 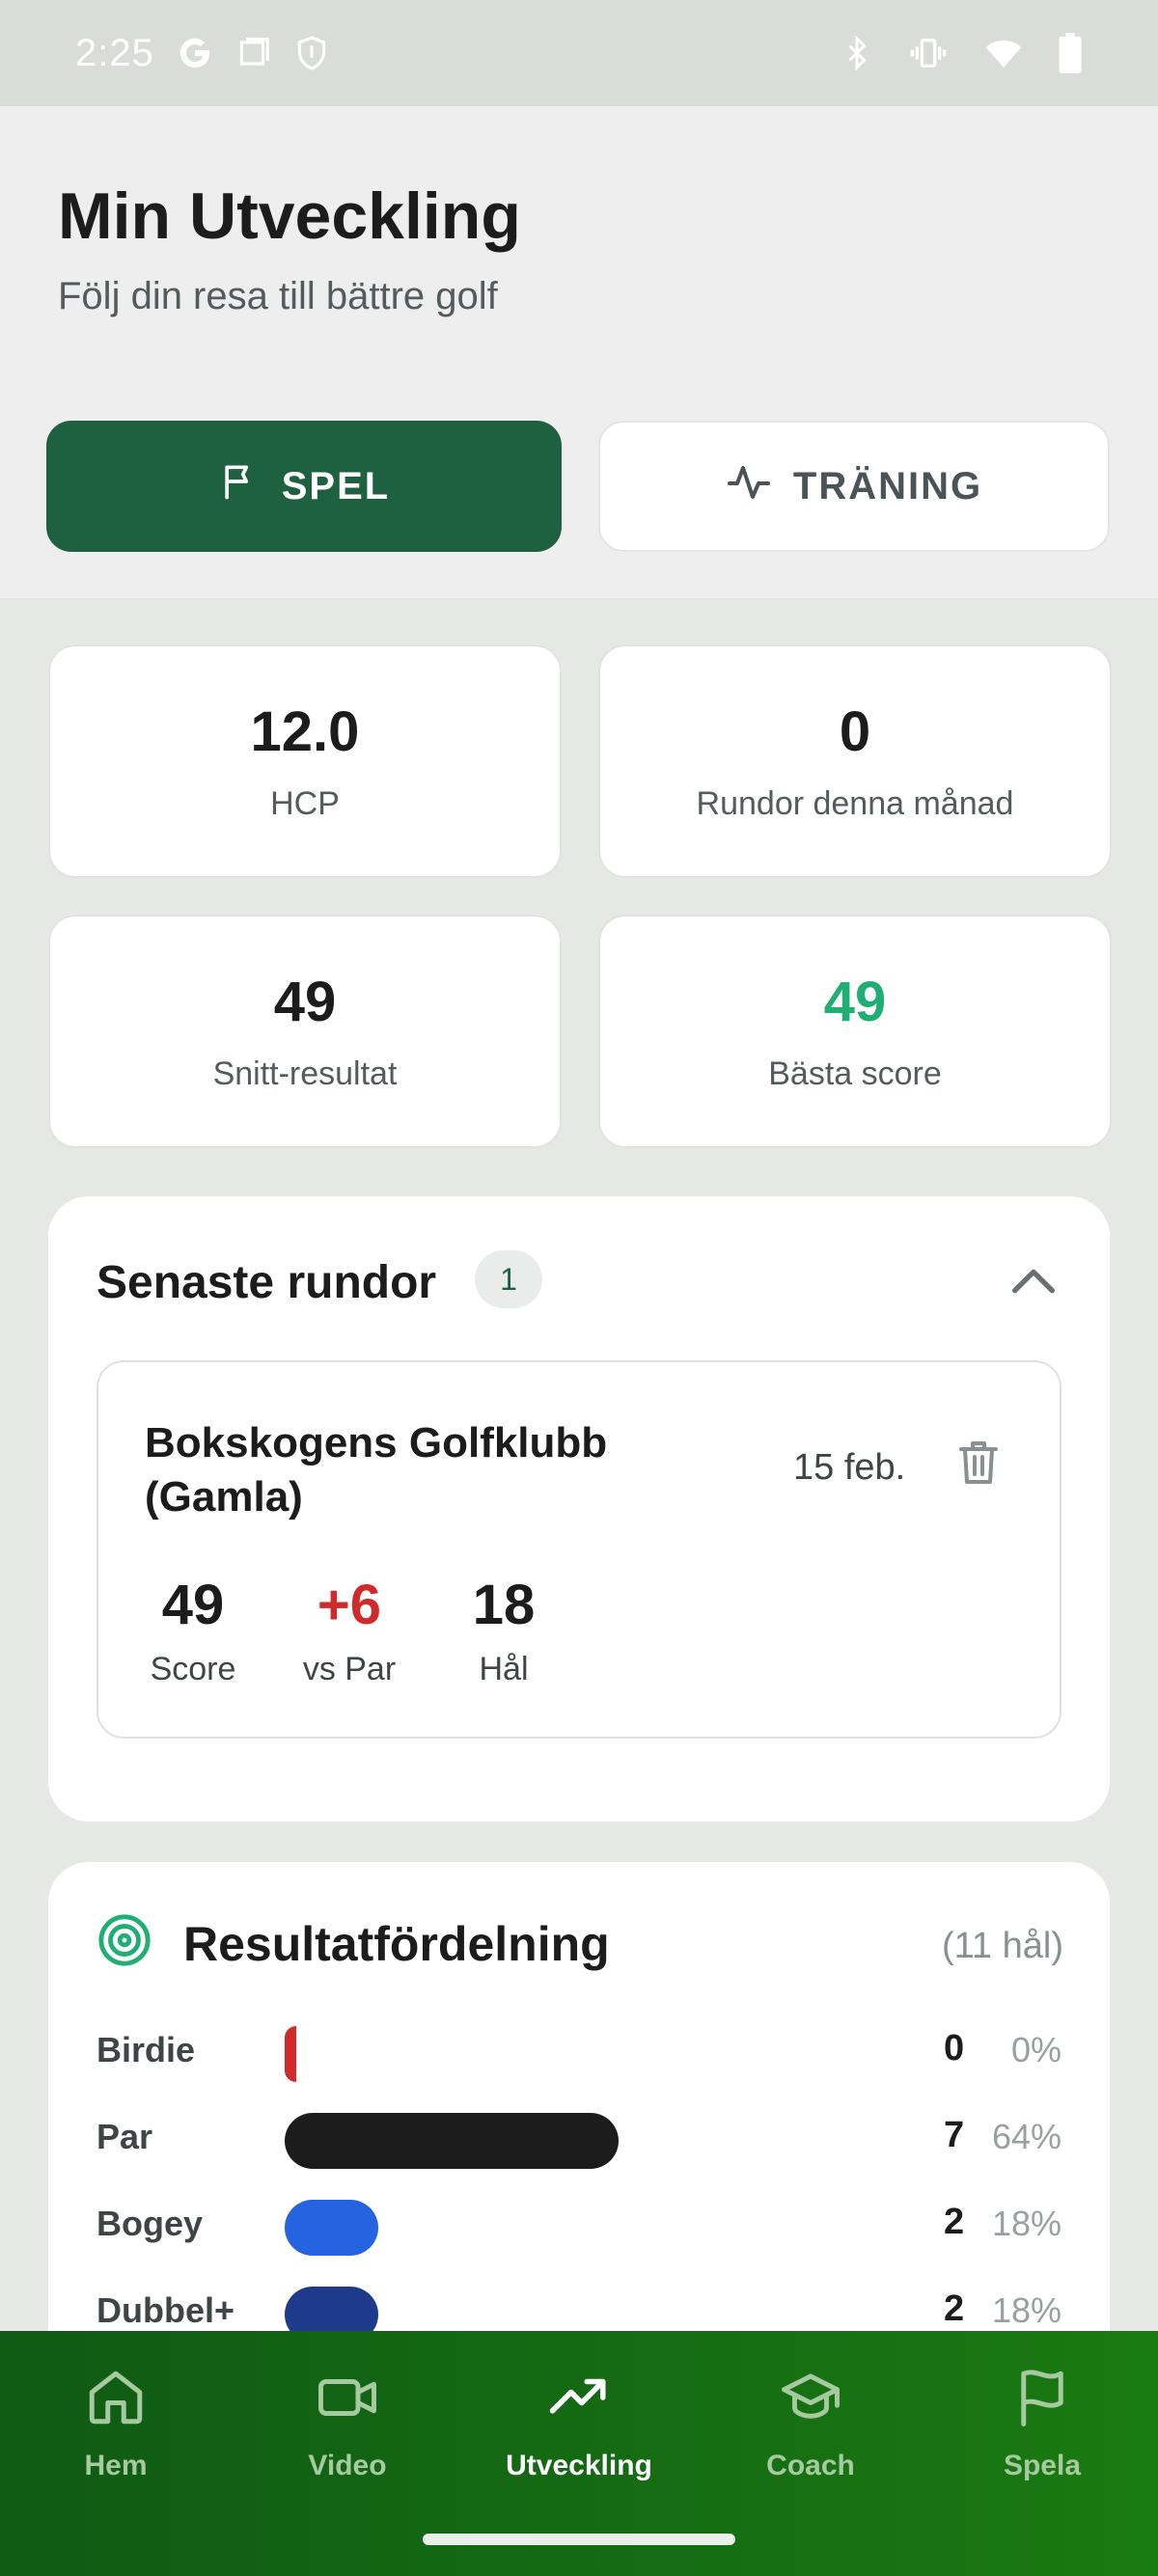 I want to click on tab-traning: TRÄNING, so click(x=854, y=486).